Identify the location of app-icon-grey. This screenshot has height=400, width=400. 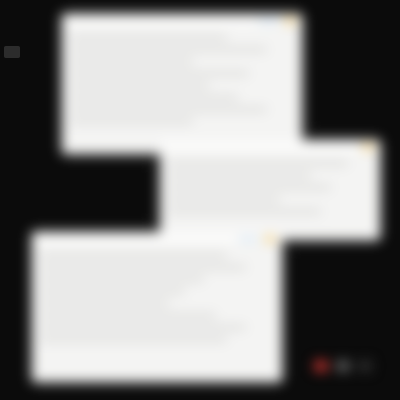
(343, 366).